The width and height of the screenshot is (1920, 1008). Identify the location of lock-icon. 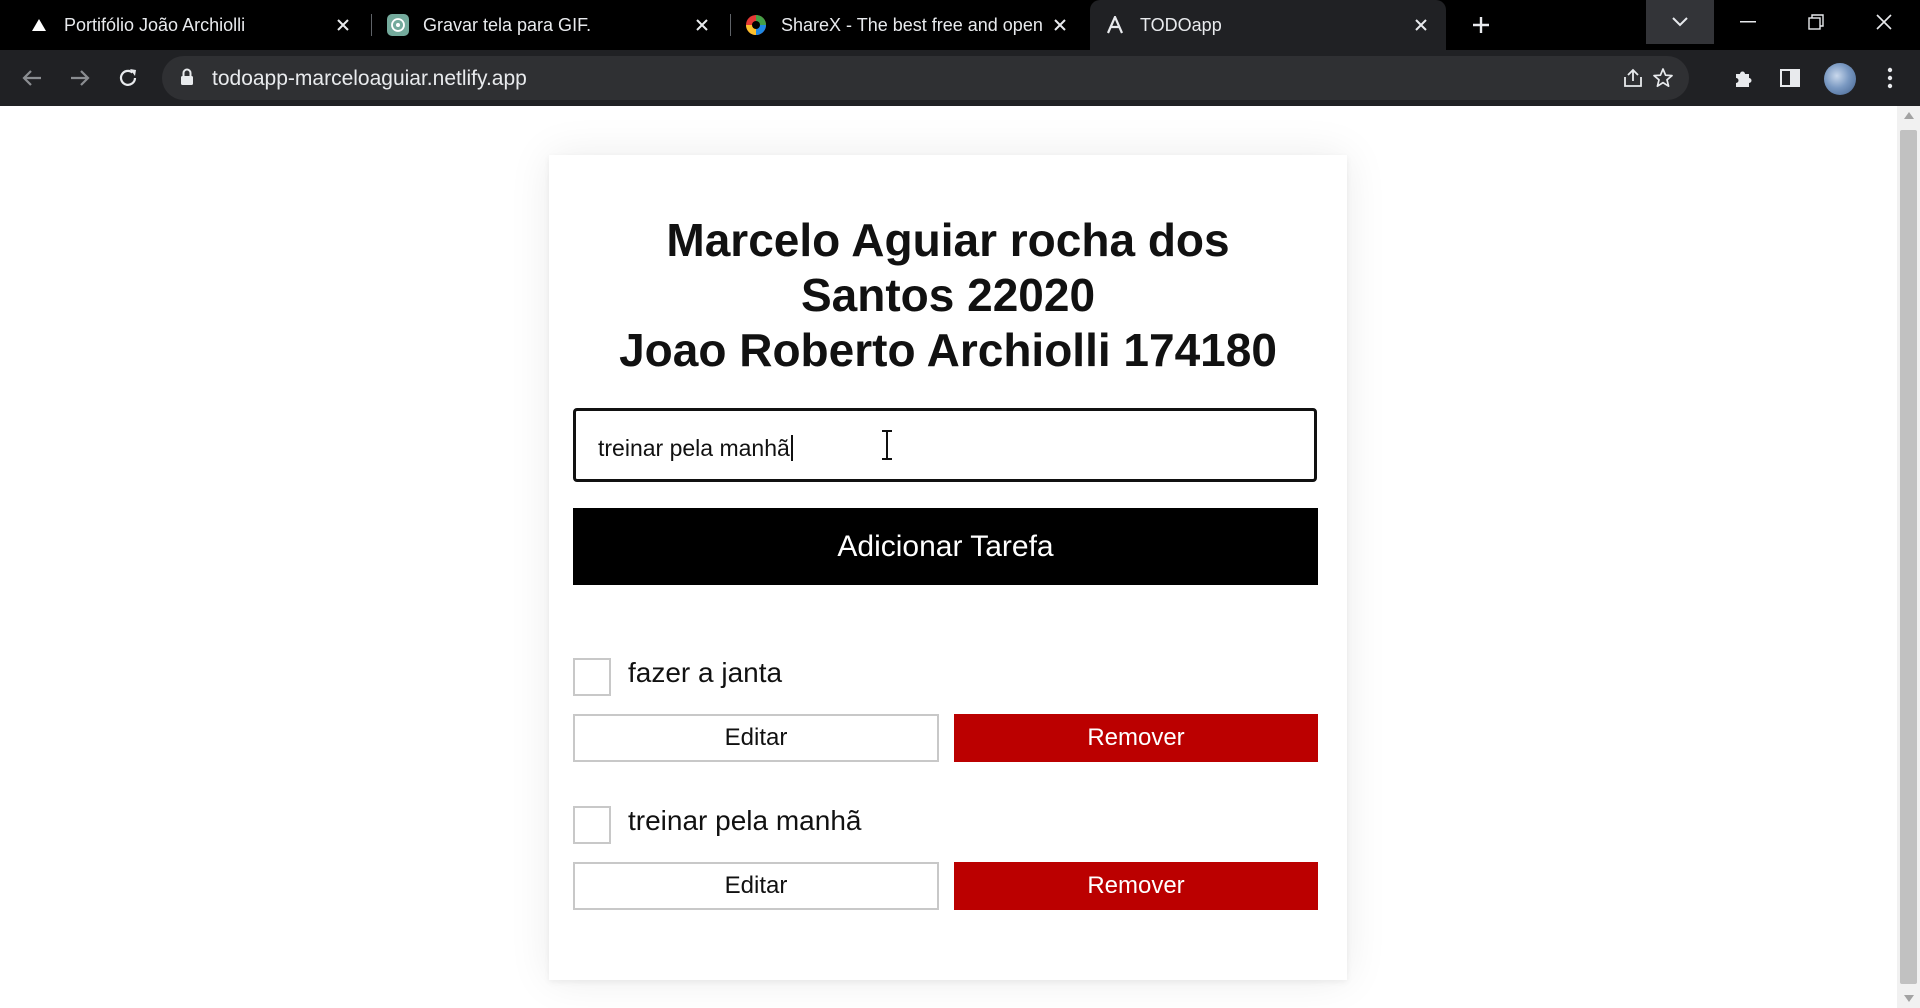
(187, 79).